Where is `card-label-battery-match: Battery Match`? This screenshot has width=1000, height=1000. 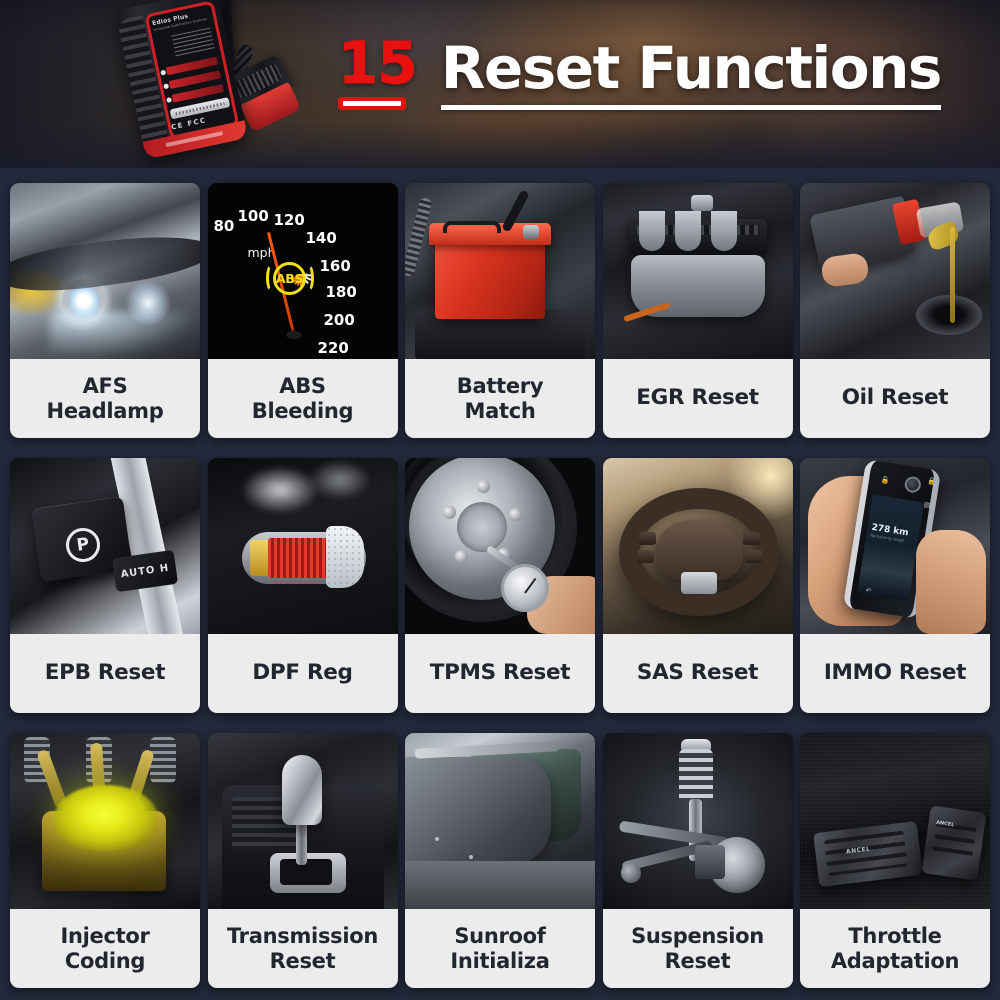
card-label-battery-match: Battery Match is located at coordinates (500, 398).